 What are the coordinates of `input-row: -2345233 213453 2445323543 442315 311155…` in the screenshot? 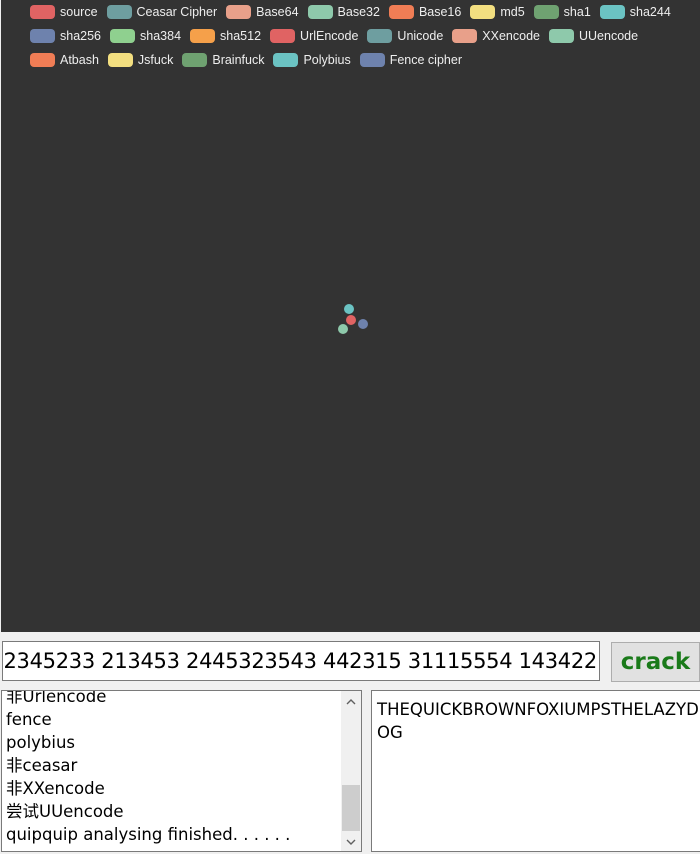 It's located at (350, 661).